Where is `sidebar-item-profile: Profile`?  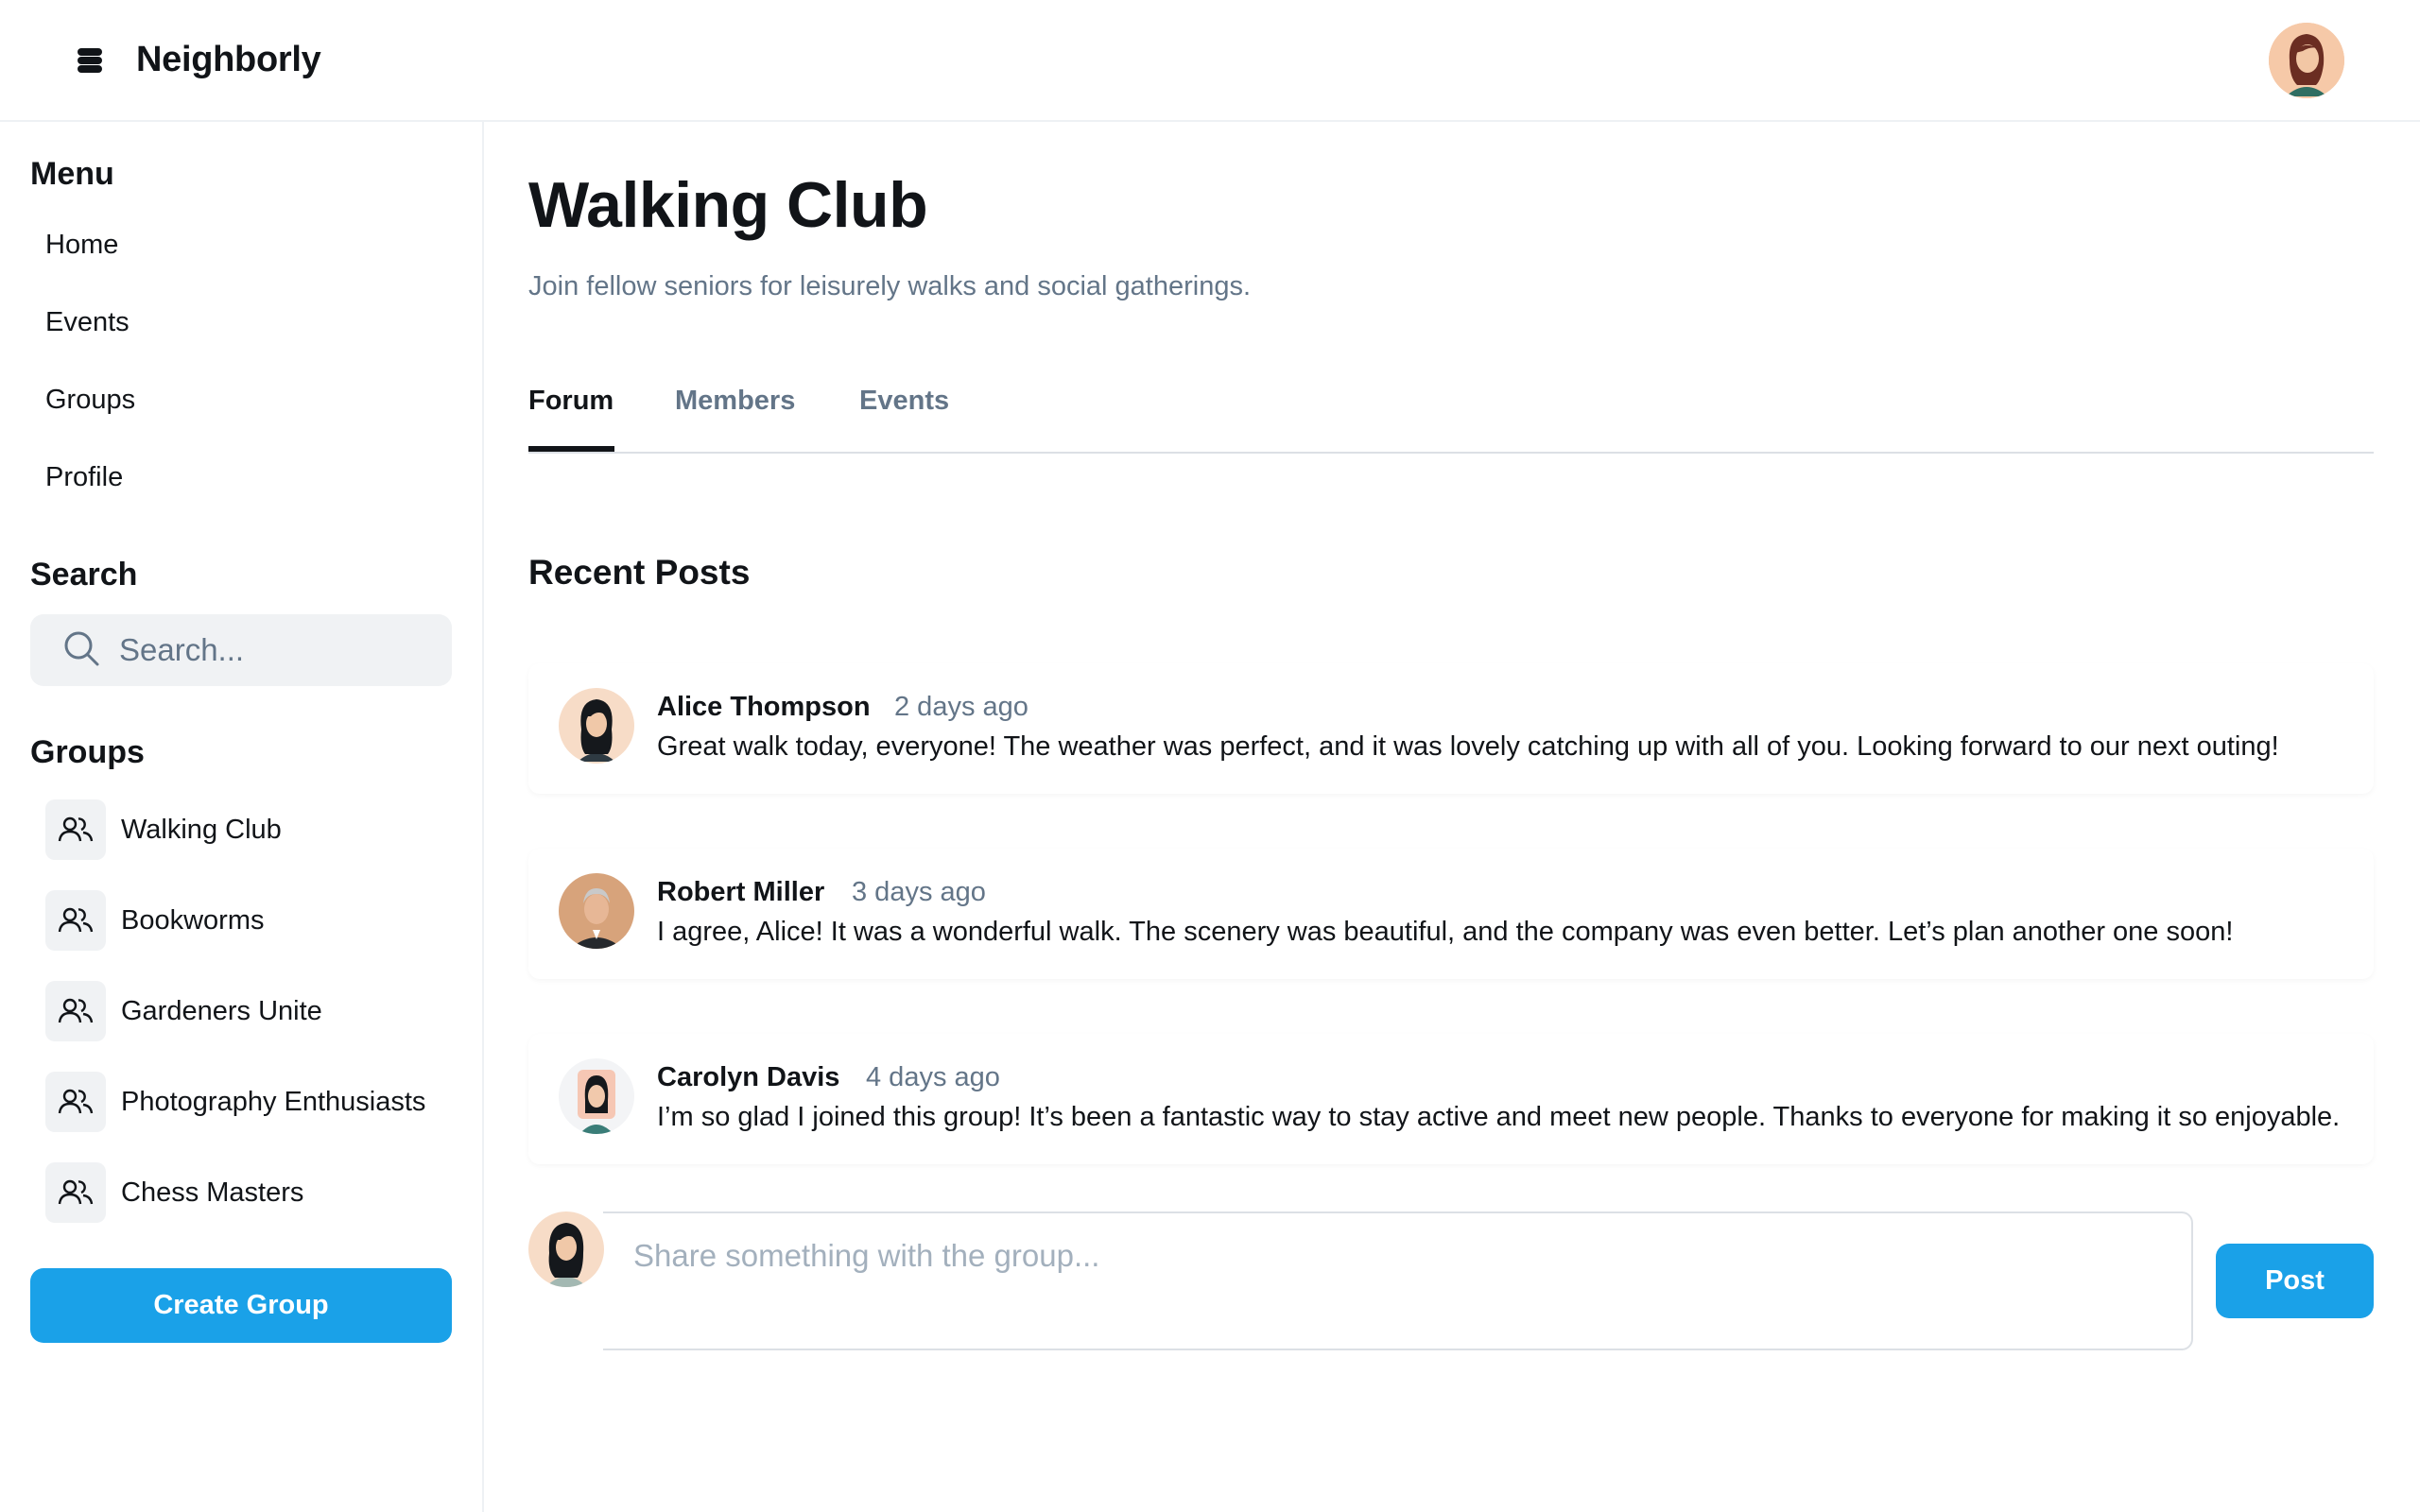
sidebar-item-profile: Profile is located at coordinates (84, 477).